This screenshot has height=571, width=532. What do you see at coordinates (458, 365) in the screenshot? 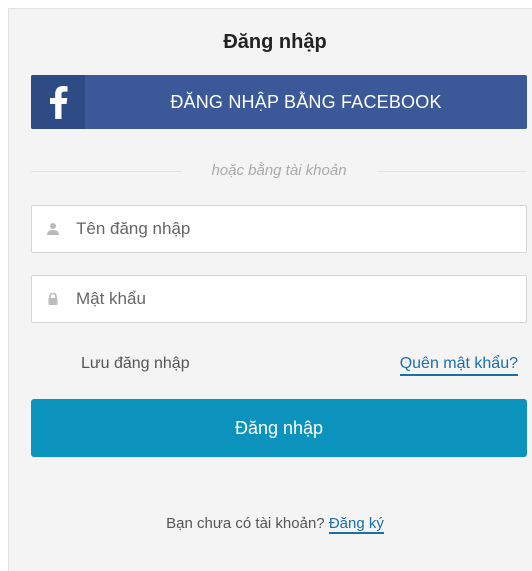
I see `forgot-password-link: Quên mật khẩu?` at bounding box center [458, 365].